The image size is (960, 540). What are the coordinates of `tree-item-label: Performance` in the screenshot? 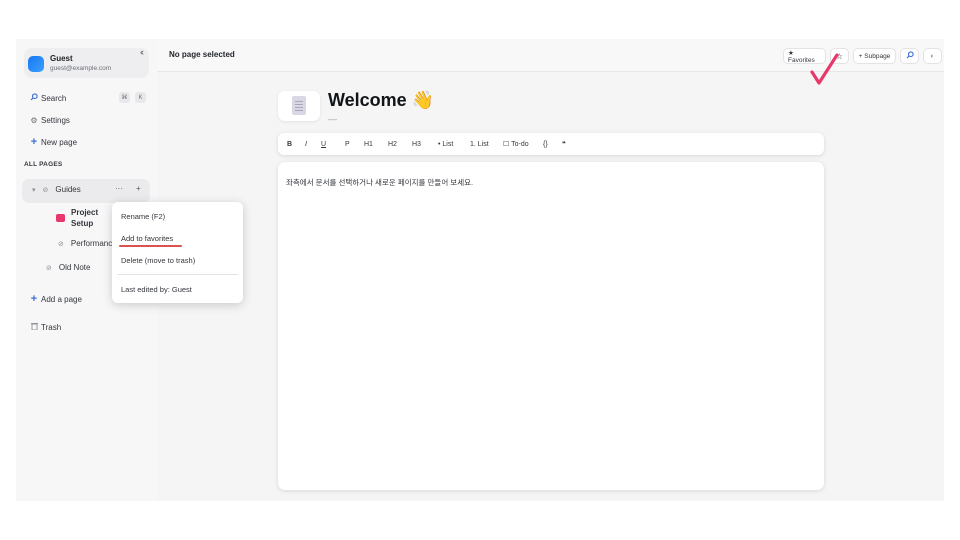 It's located at (93, 243).